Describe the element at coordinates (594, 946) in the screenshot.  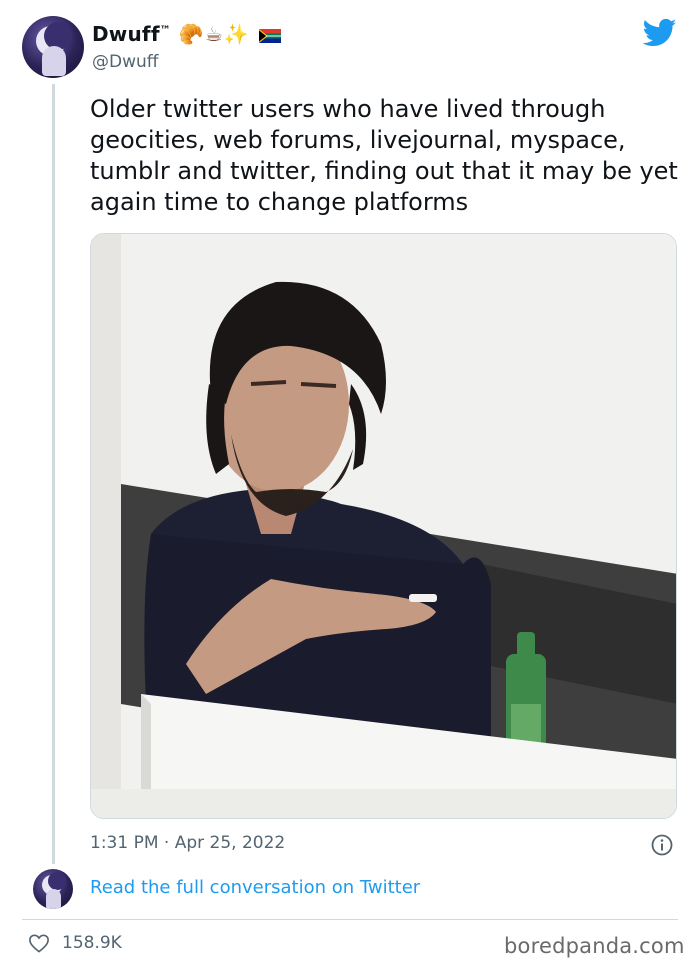
I see `watermark: boredpanda.com` at that location.